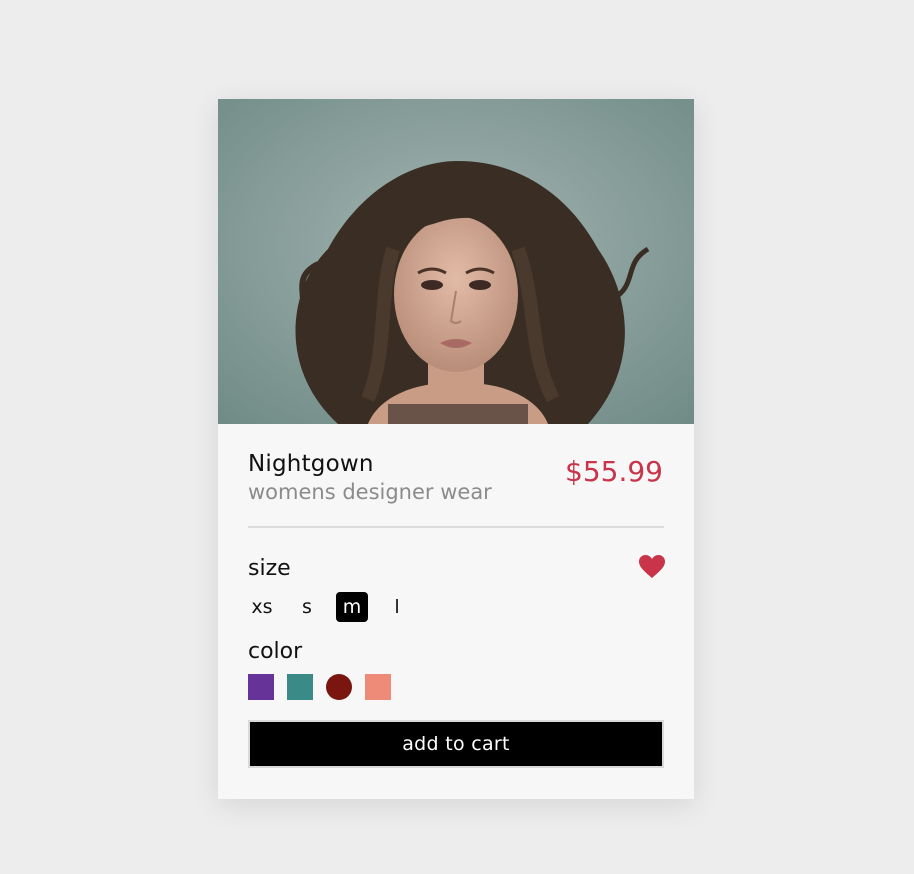  Describe the element at coordinates (311, 464) in the screenshot. I see `product-name: Nightgown` at that location.